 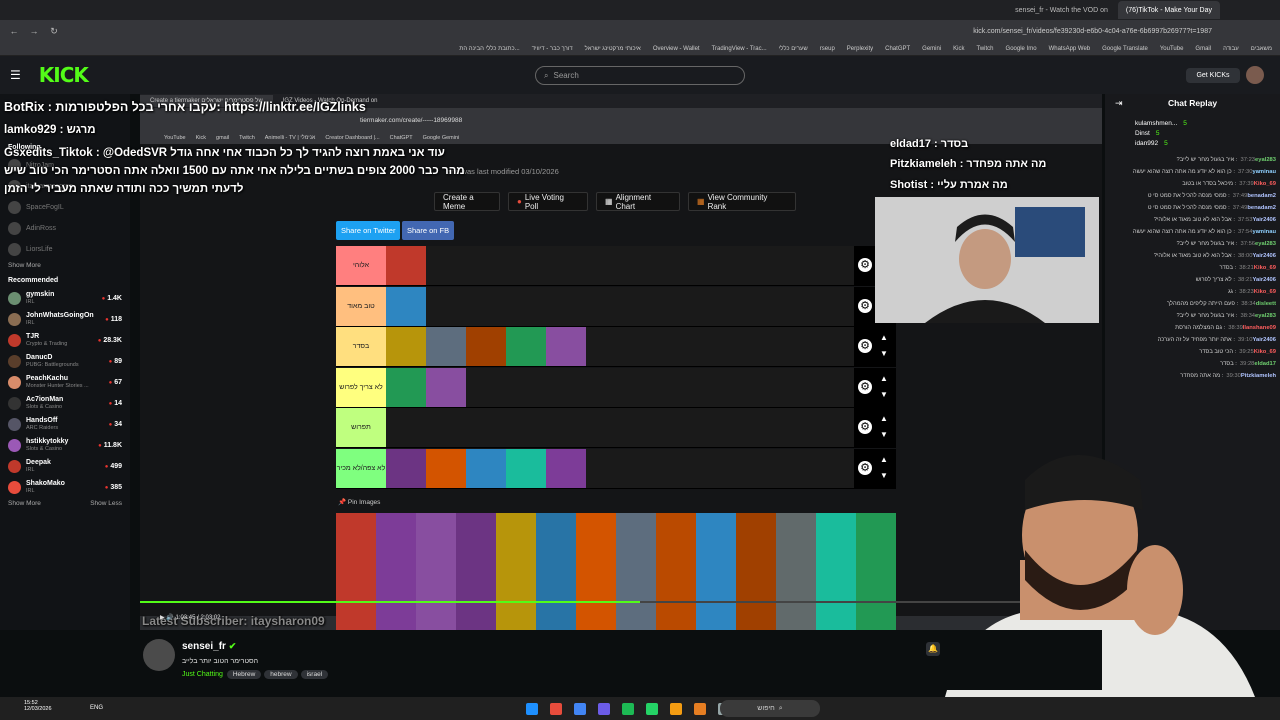 I want to click on recommended-item: TJRCrypto & Trading 28.3K, so click(x=65, y=340).